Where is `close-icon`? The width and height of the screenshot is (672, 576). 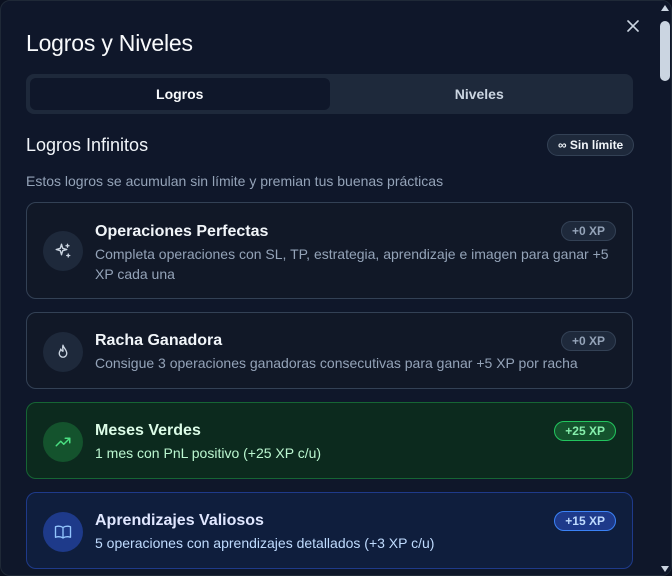
close-icon is located at coordinates (633, 26).